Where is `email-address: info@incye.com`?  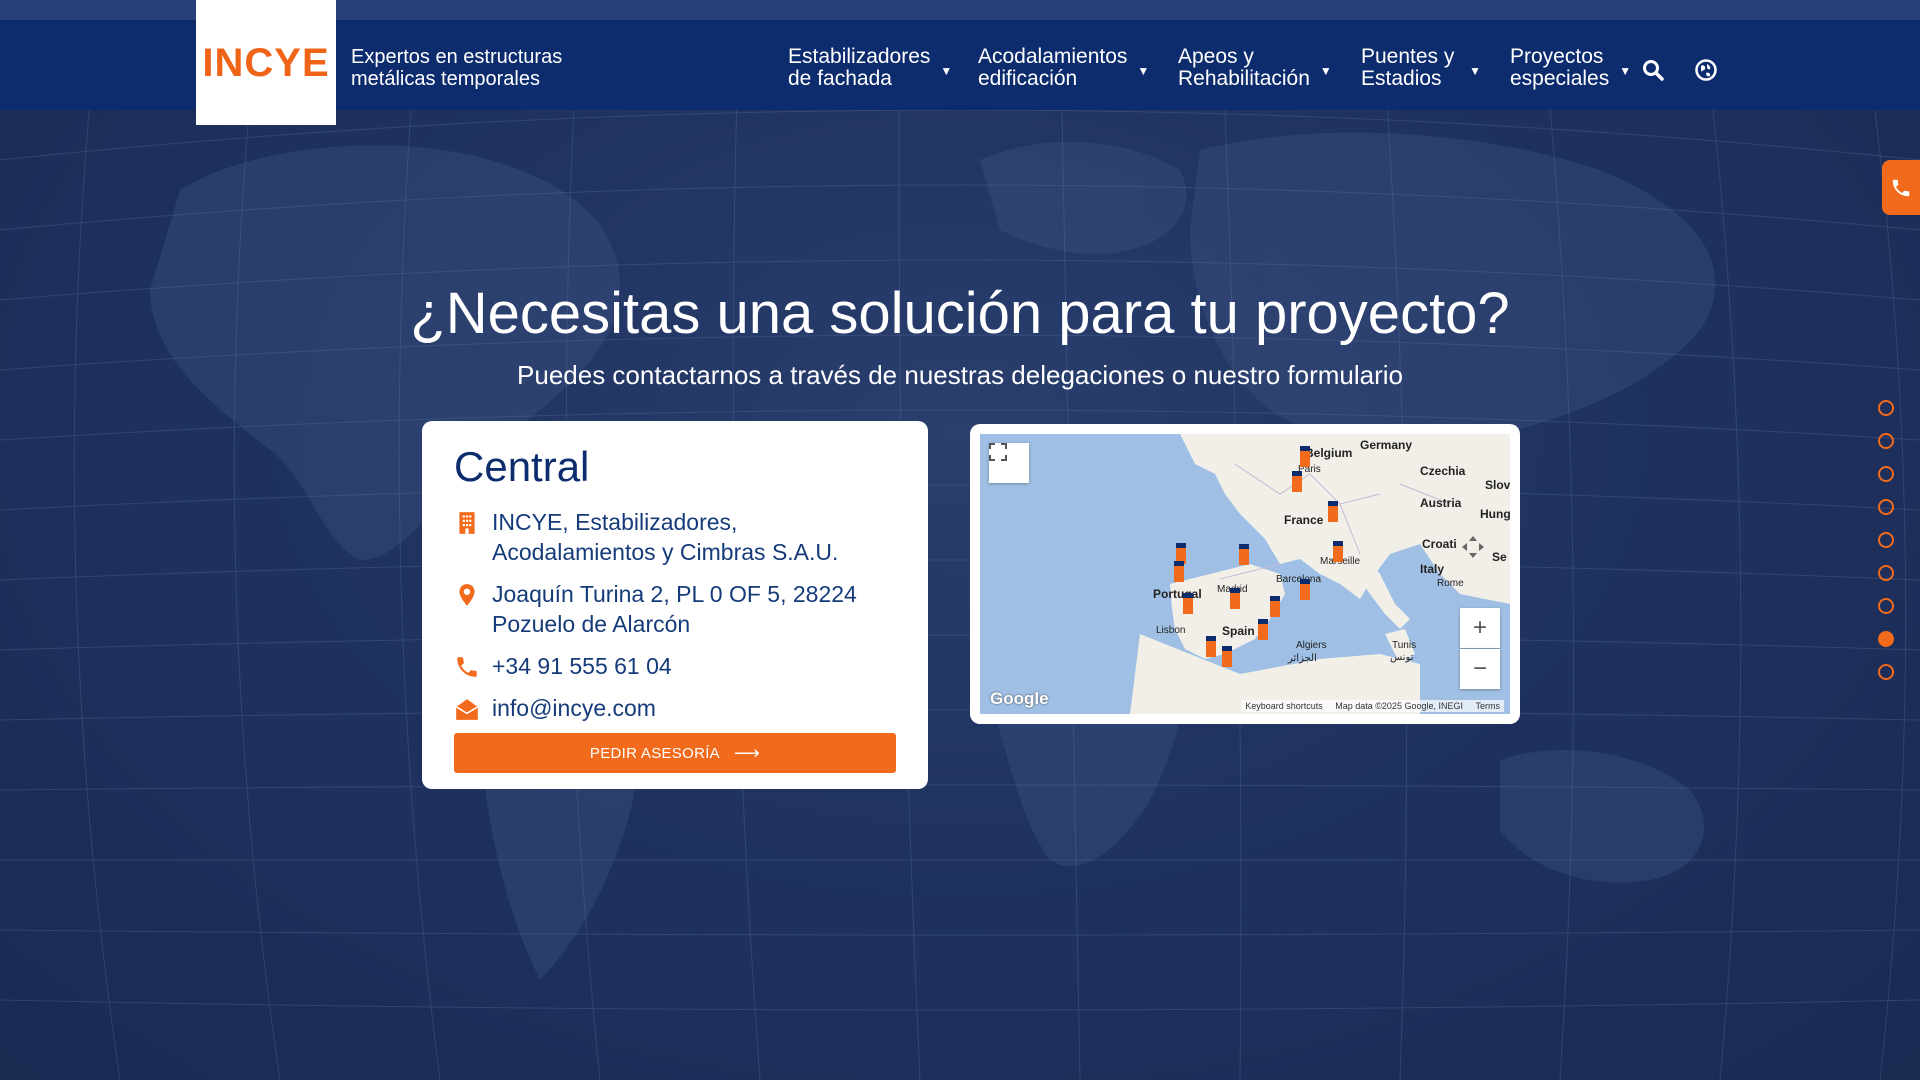 email-address: info@incye.com is located at coordinates (574, 708).